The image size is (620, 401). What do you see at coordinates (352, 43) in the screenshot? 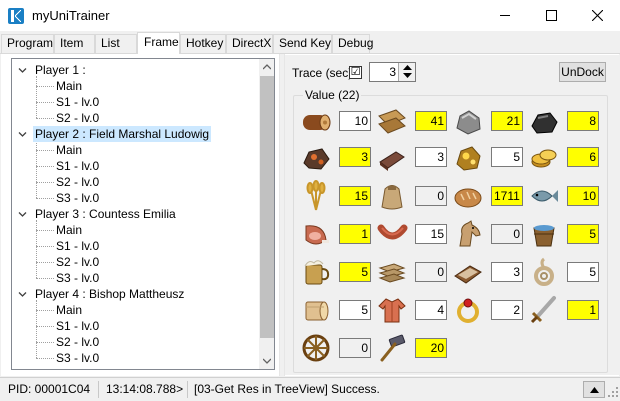
I see `tab-debug: Debug` at bounding box center [352, 43].